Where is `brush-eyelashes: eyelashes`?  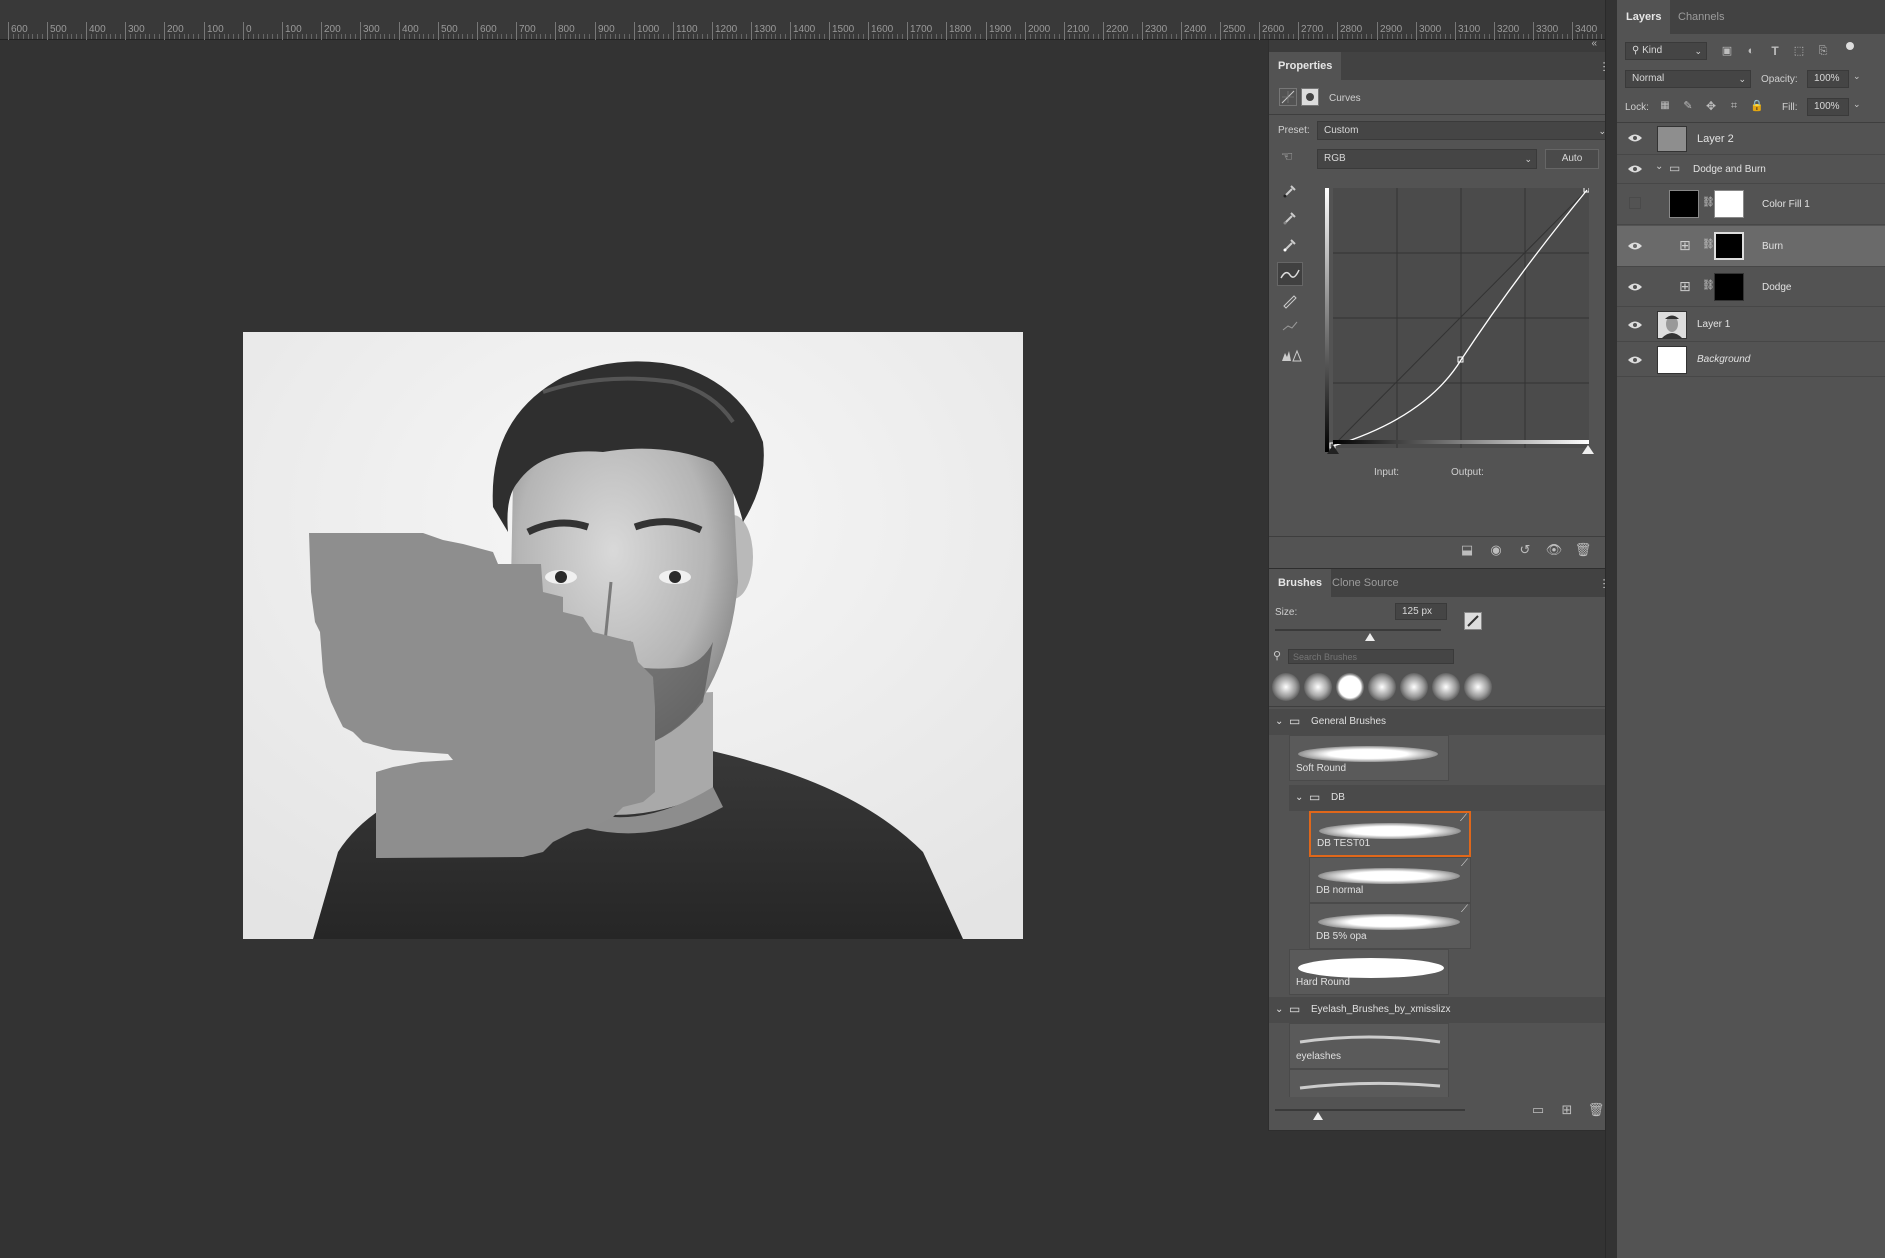
brush-eyelashes: eyelashes is located at coordinates (1369, 1046).